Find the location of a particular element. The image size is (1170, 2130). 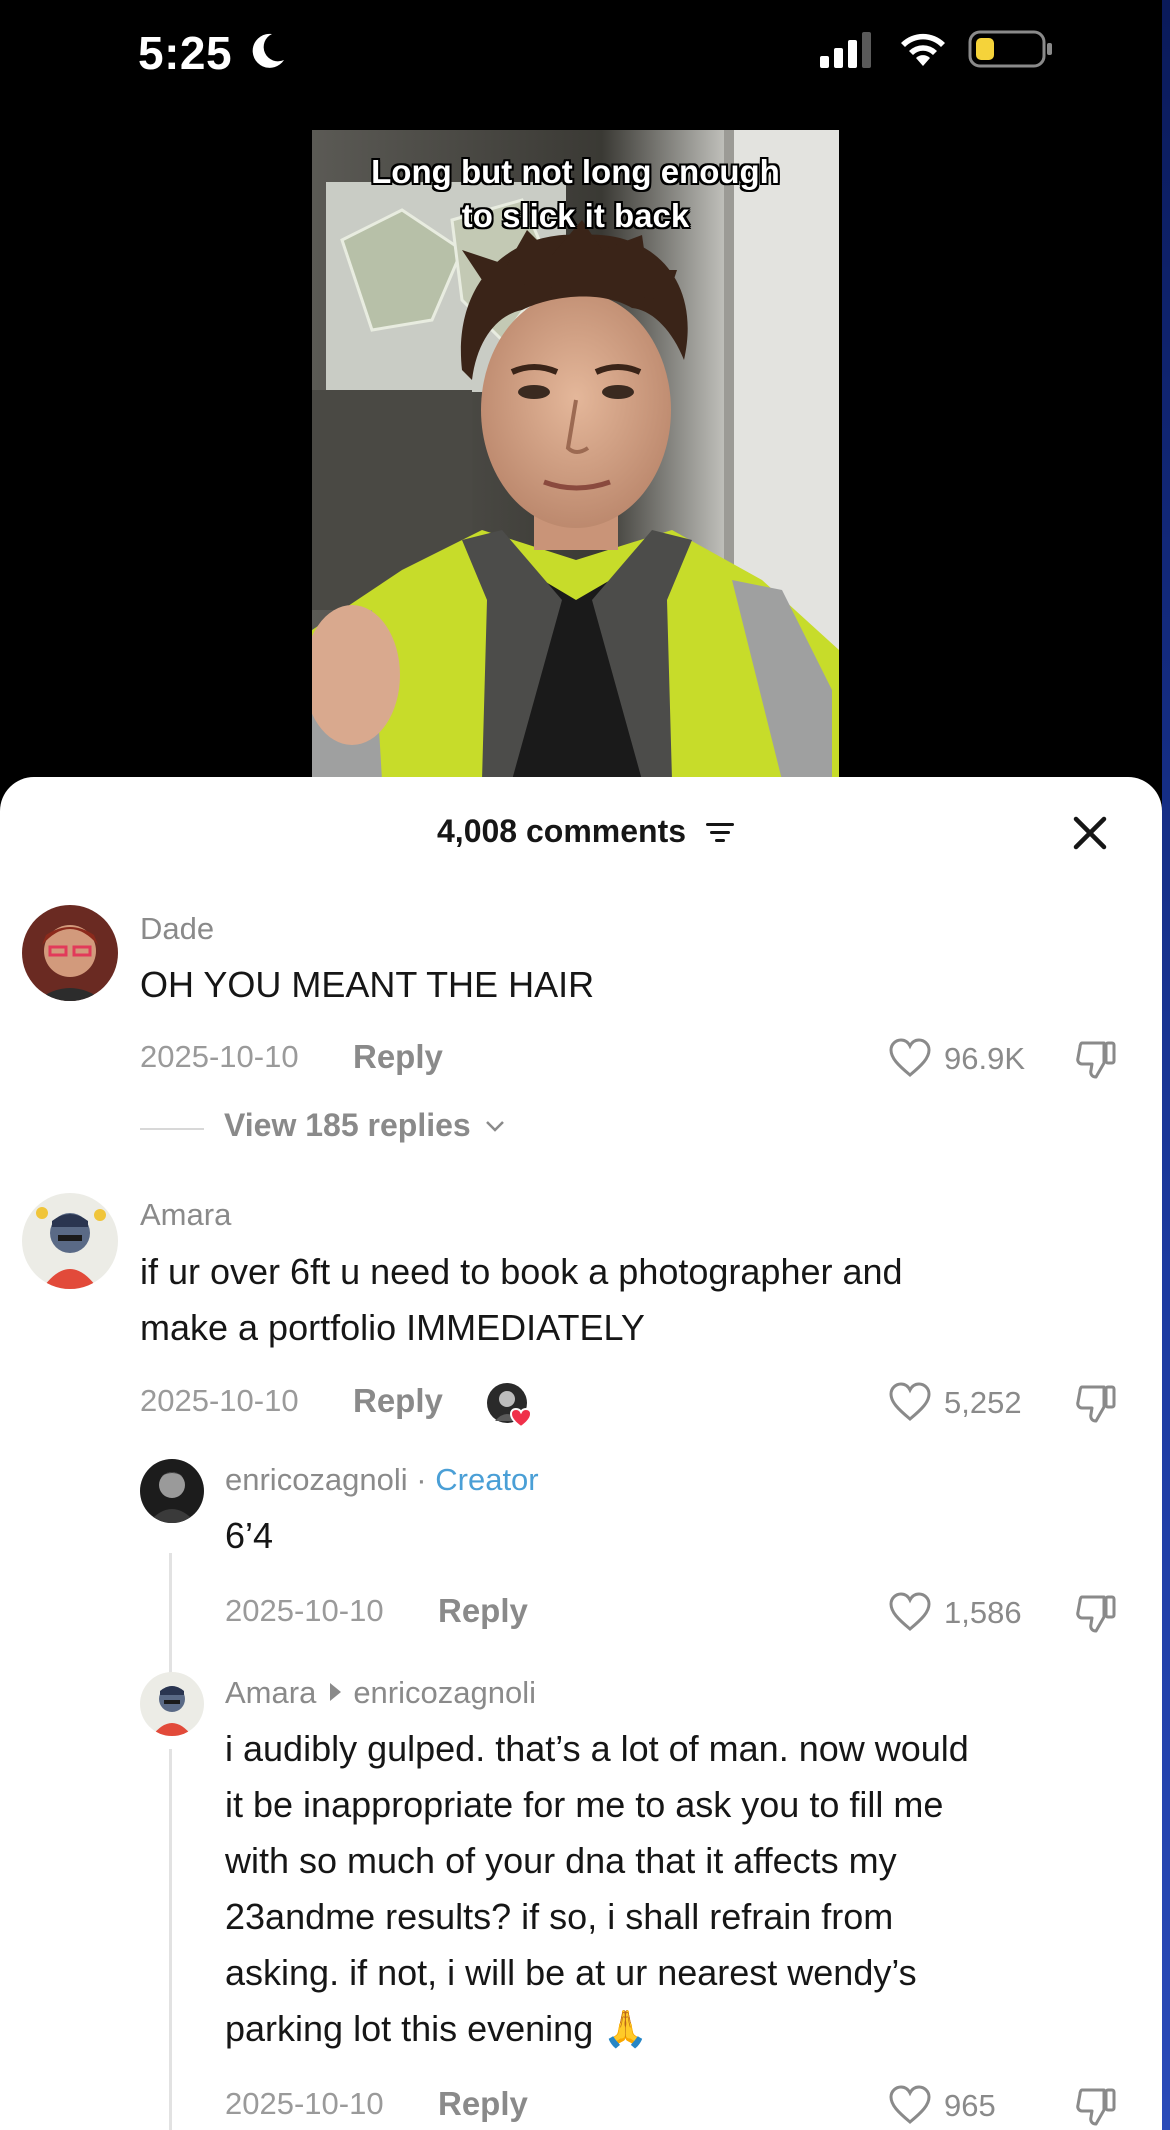

moon-icon is located at coordinates (268, 50).